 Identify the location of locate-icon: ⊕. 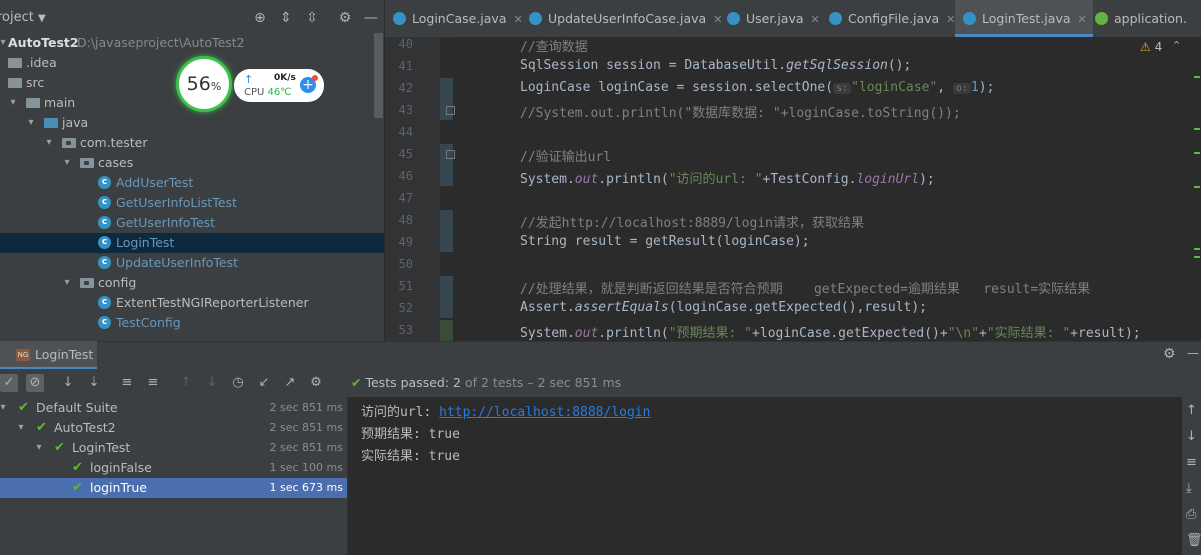
(260, 18).